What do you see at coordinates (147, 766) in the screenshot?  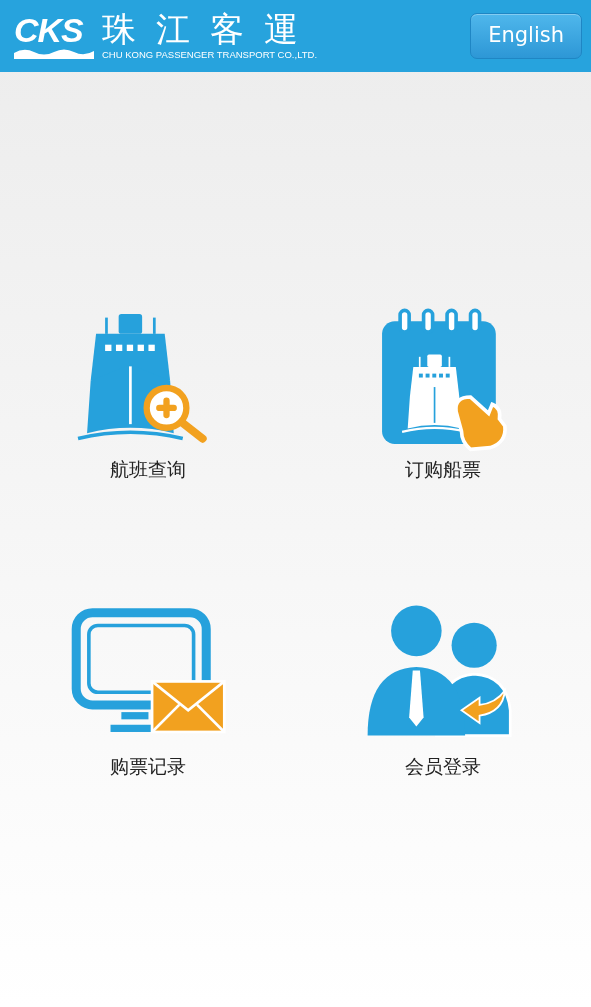 I see `menu-label: 购票记录` at bounding box center [147, 766].